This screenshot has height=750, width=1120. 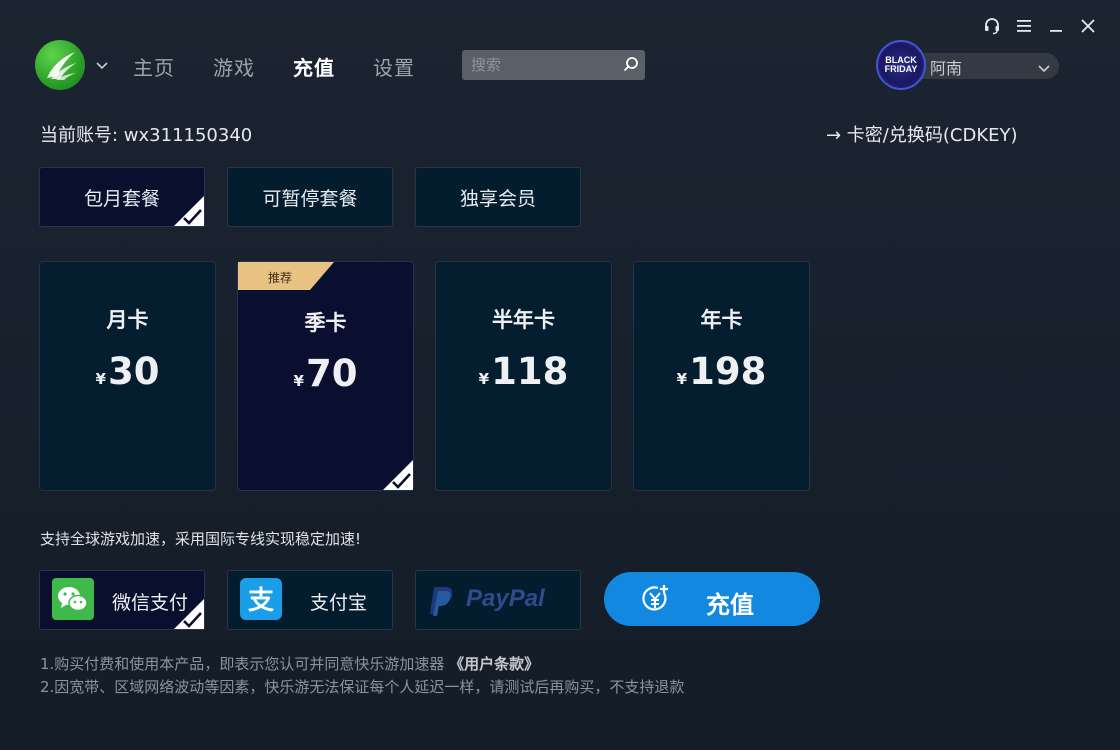 I want to click on cdkey-link: → 卡密/兑换码(CDKEY), so click(x=922, y=134).